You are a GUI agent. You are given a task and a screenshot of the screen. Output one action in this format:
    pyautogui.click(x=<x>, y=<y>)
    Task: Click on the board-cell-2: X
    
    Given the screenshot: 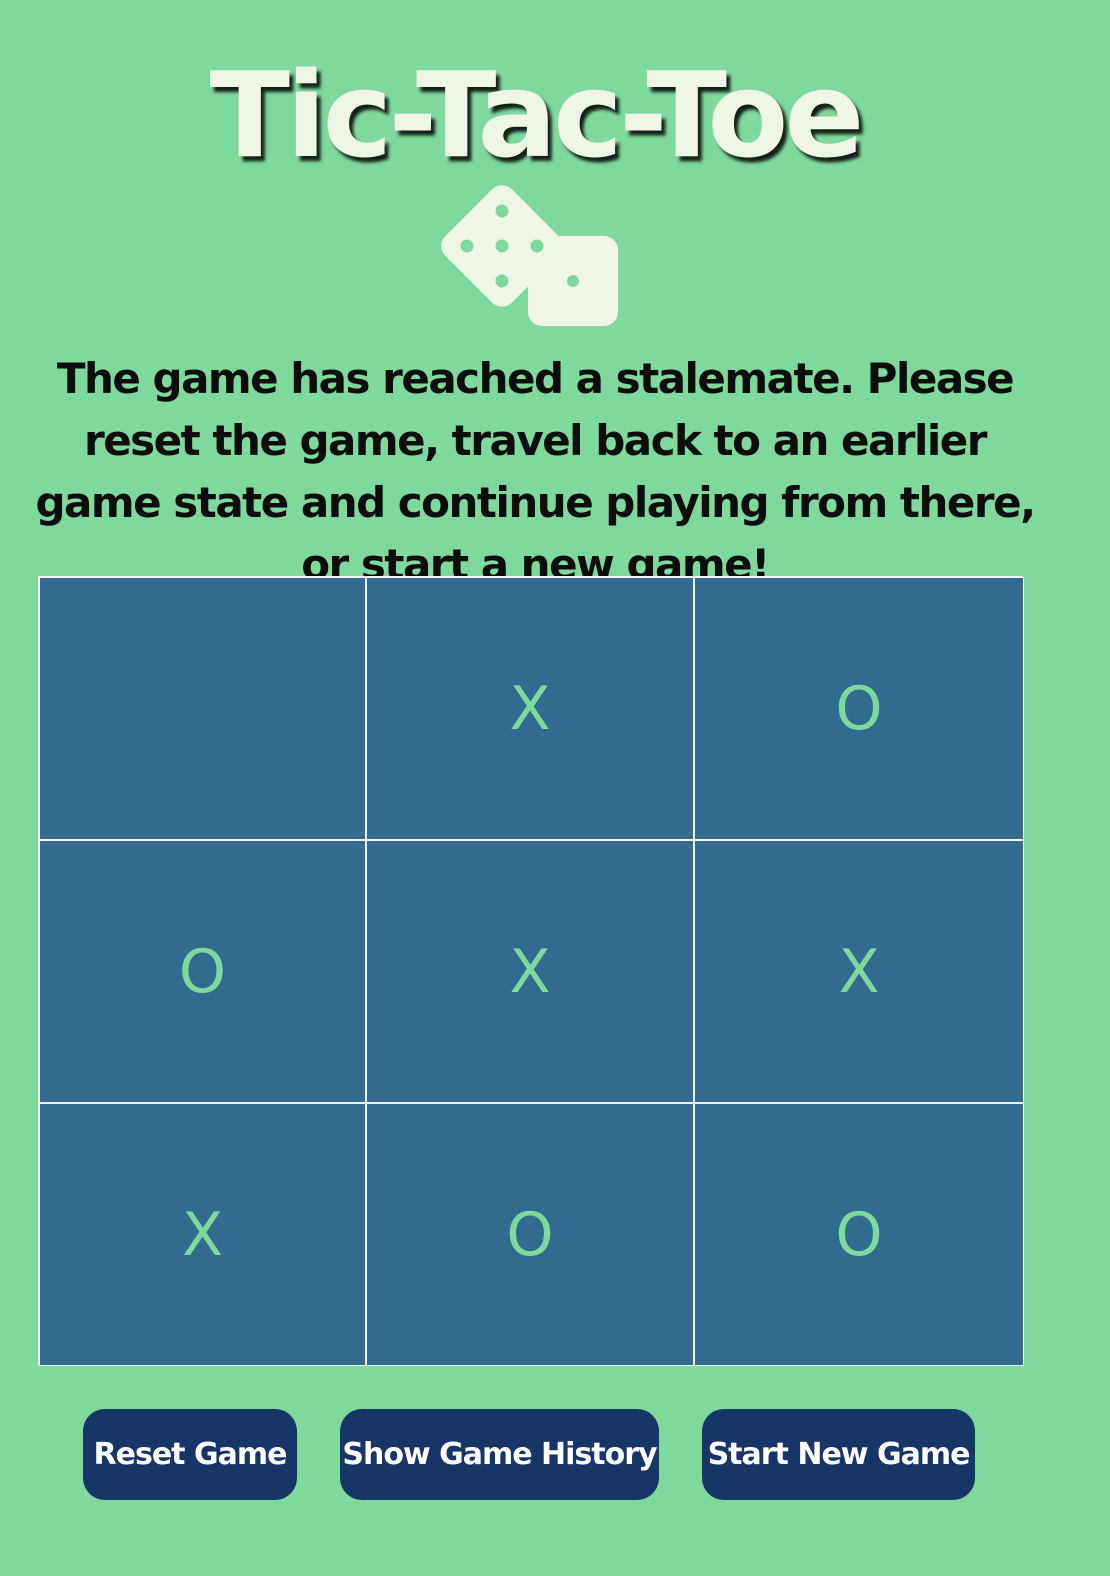 What is the action you would take?
    pyautogui.click(x=530, y=708)
    